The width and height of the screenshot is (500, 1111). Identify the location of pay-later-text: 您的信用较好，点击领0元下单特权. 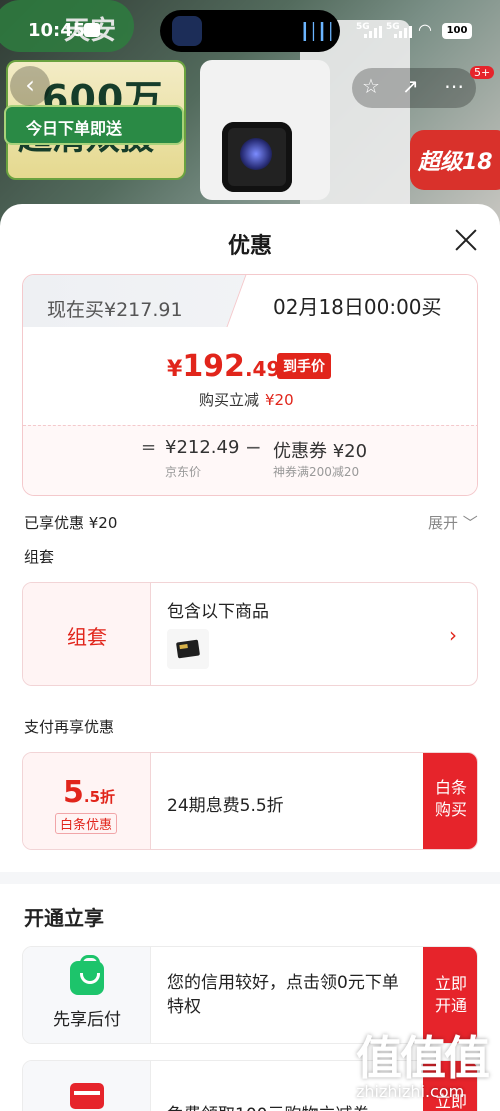
(283, 995).